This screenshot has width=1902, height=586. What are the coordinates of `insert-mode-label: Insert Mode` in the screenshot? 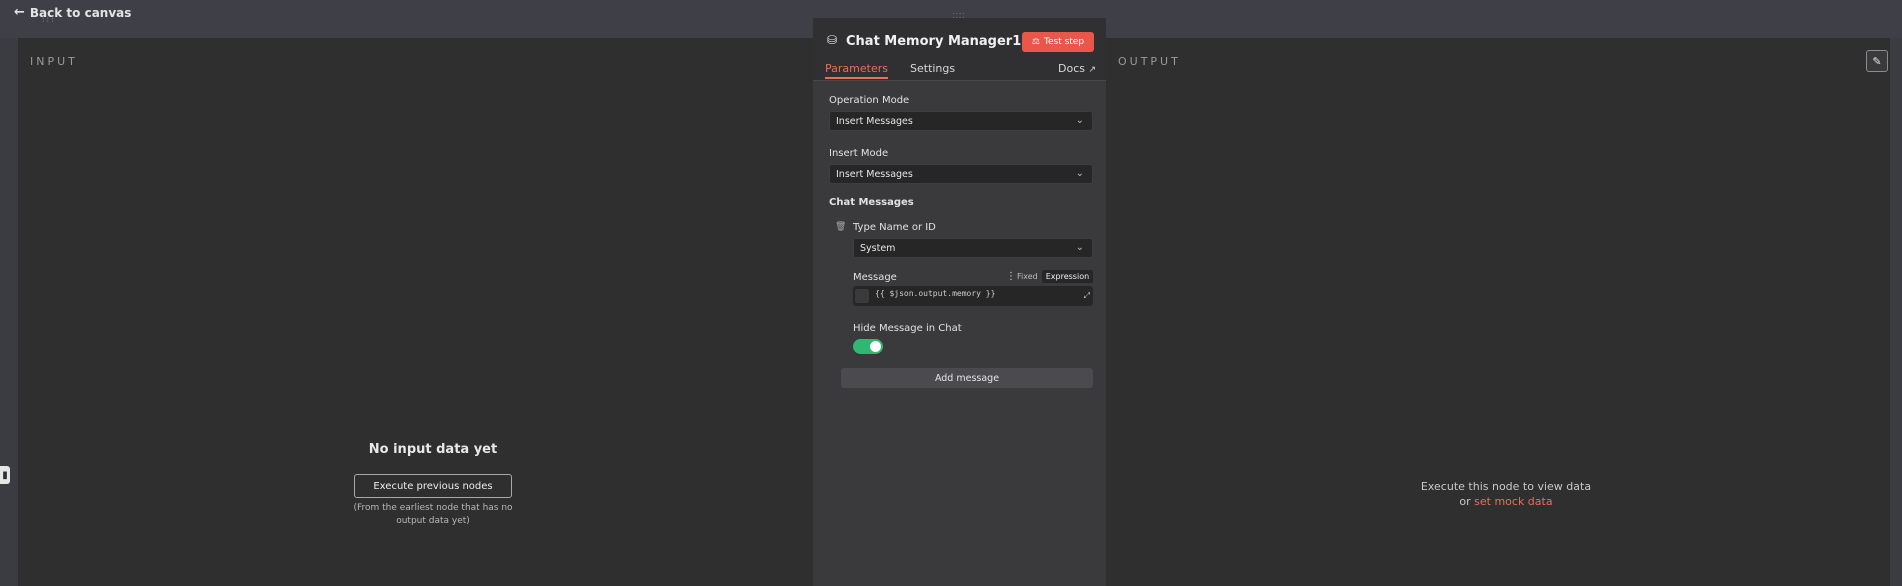 It's located at (859, 153).